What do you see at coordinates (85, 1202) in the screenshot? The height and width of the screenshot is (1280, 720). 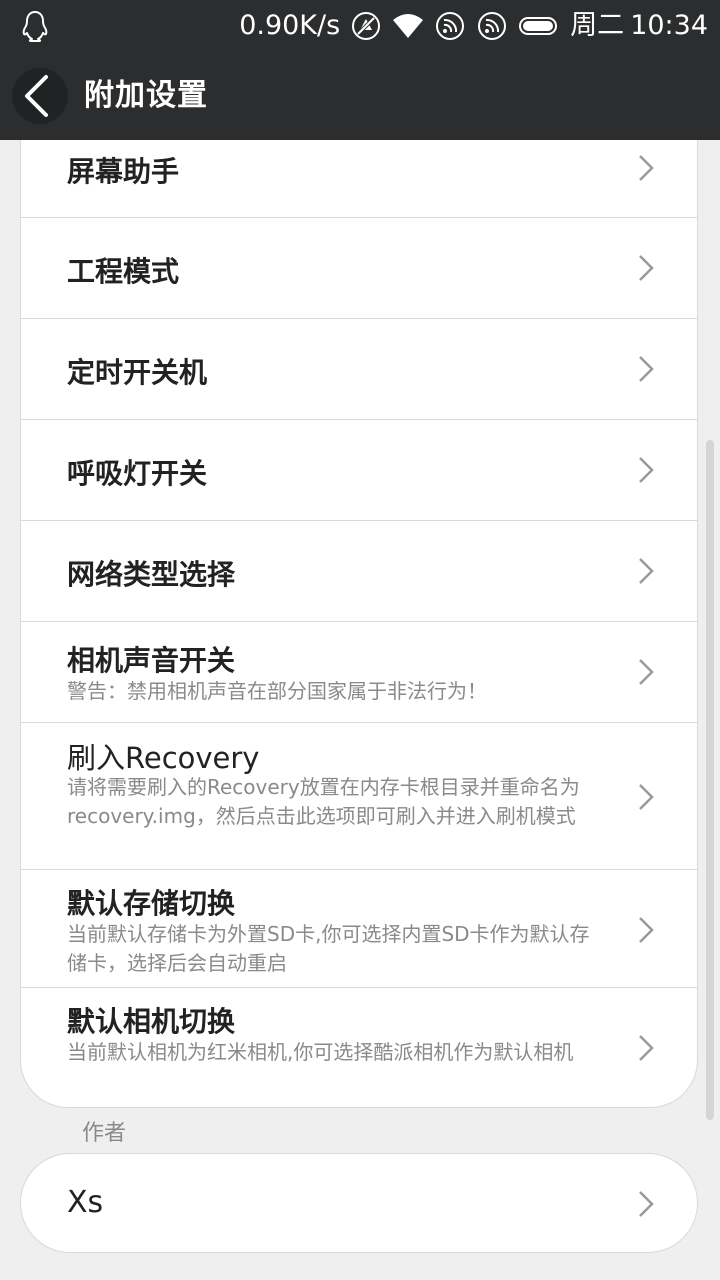 I see `author-name: Xs` at bounding box center [85, 1202].